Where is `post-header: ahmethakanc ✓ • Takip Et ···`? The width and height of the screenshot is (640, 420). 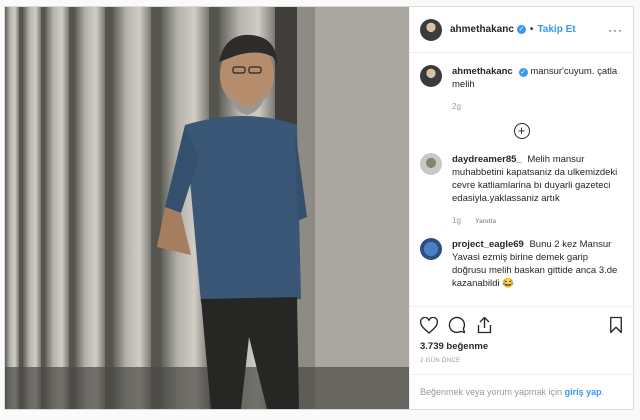 post-header: ahmethakanc ✓ • Takip Et ··· is located at coordinates (521, 30).